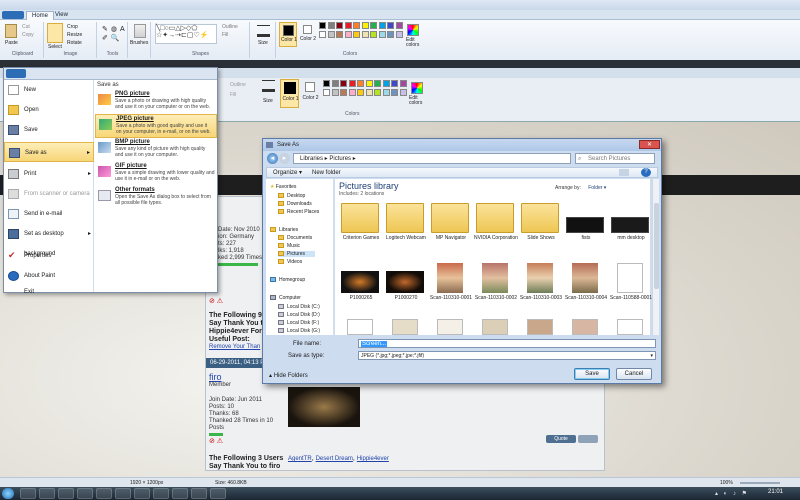  Describe the element at coordinates (284, 158) in the screenshot. I see `forward-arrow-icon: ▸` at that location.